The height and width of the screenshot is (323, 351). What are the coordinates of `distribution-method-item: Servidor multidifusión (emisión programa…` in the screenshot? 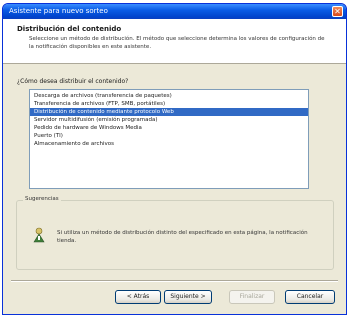 It's located at (169, 120).